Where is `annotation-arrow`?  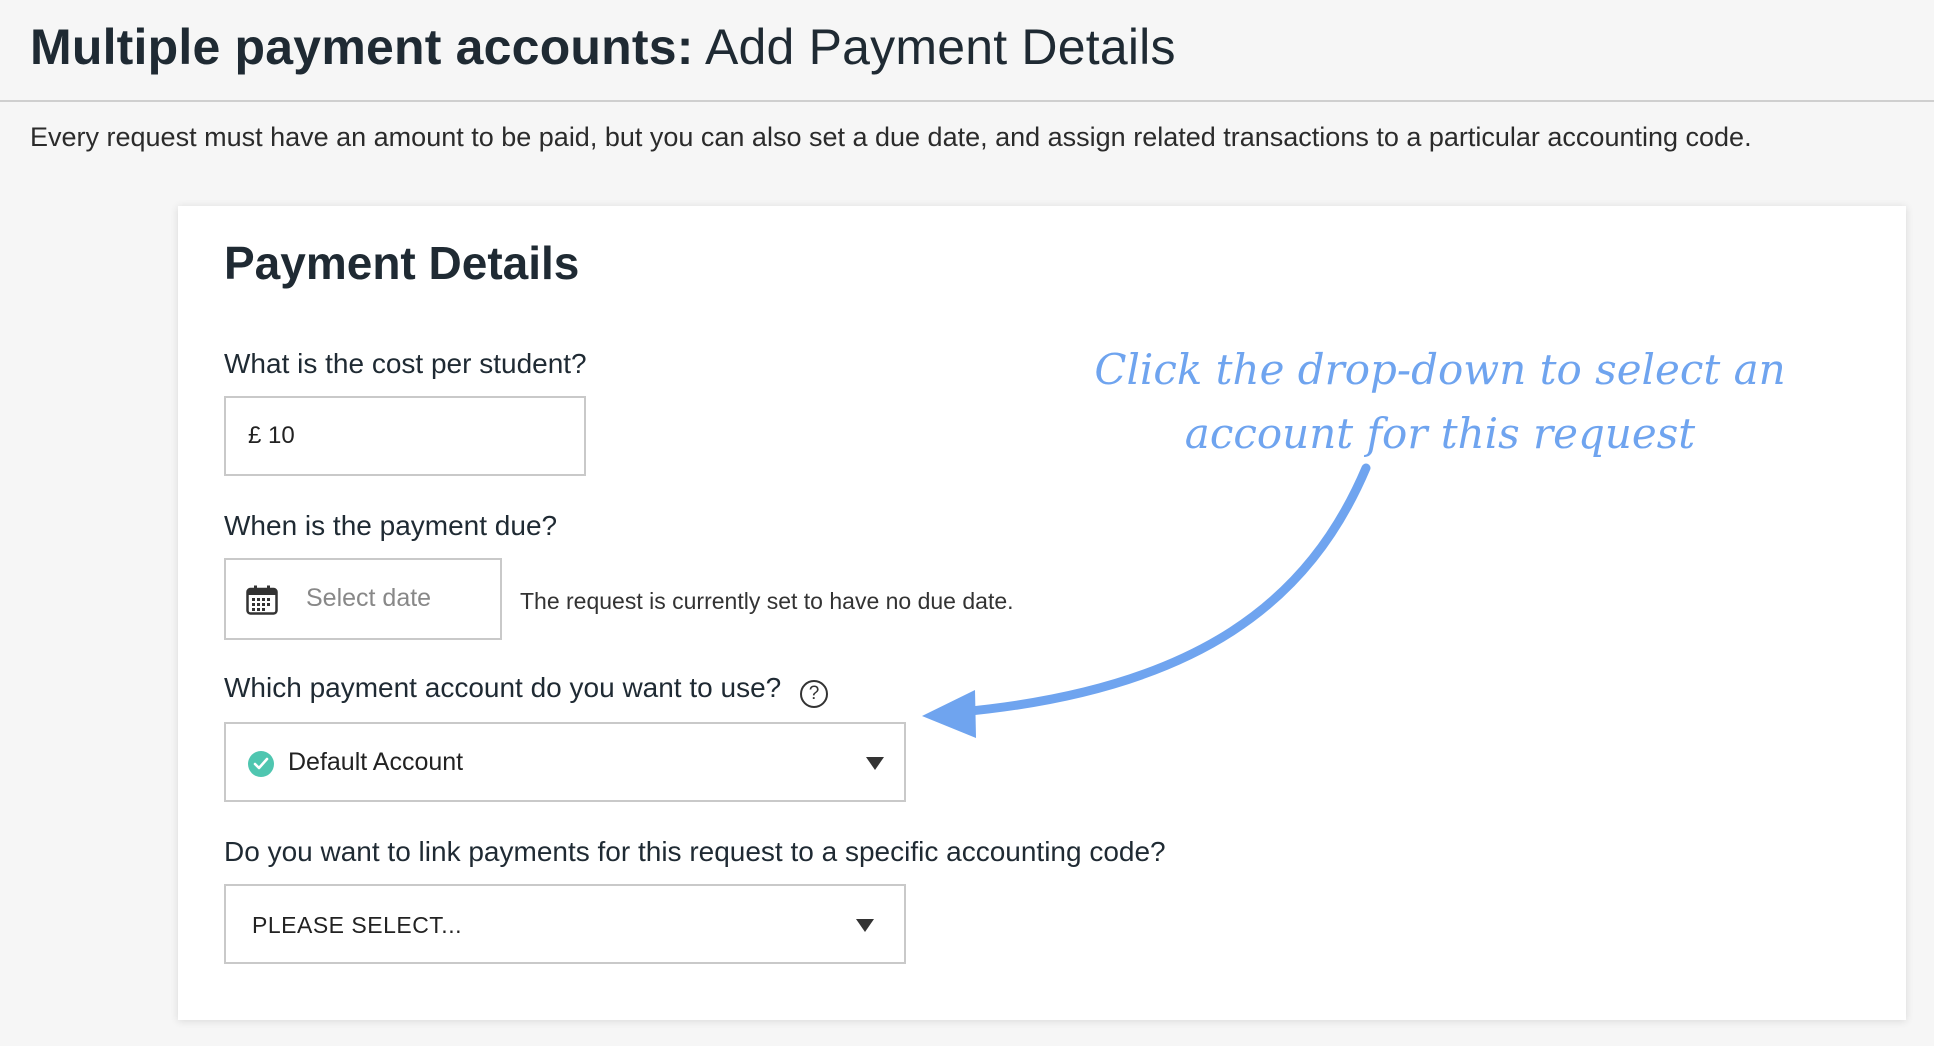
annotation-arrow is located at coordinates (1146, 600).